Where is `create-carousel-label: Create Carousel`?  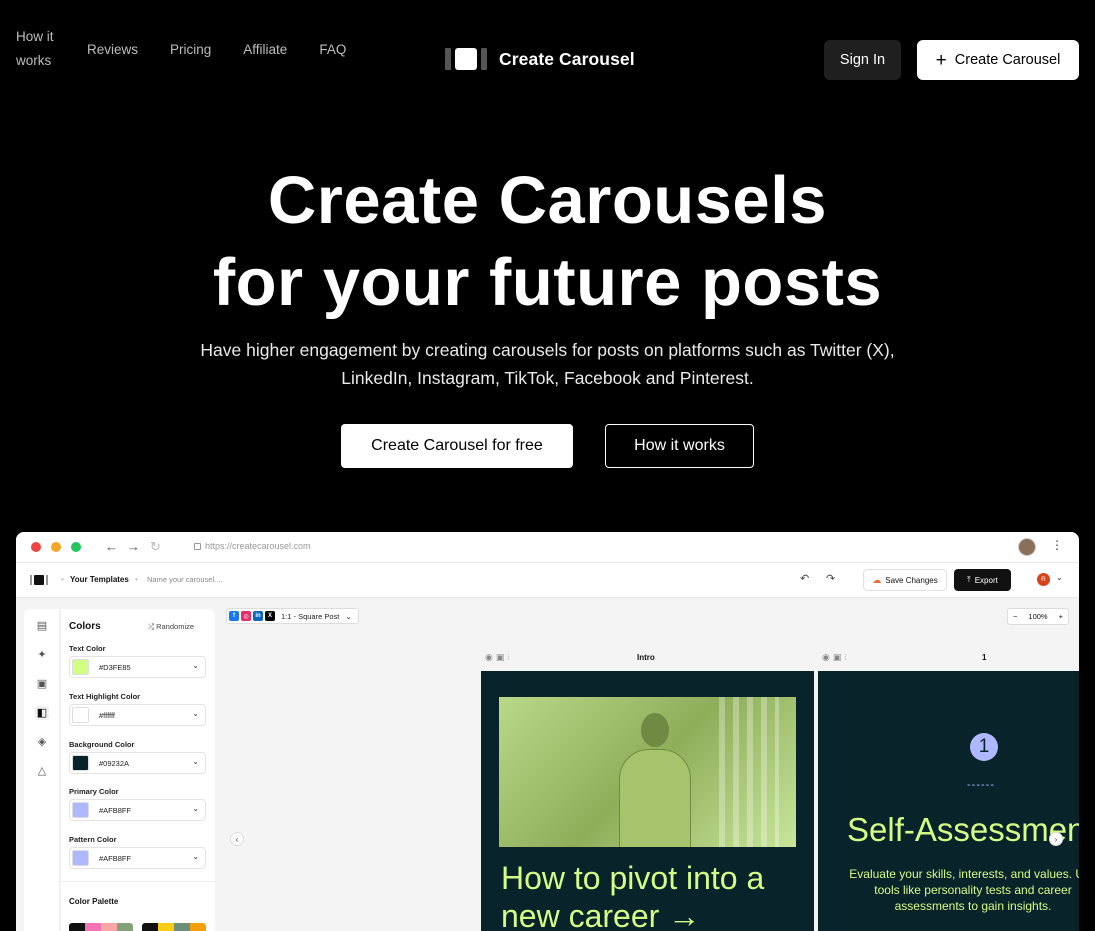 create-carousel-label: Create Carousel is located at coordinates (1007, 60).